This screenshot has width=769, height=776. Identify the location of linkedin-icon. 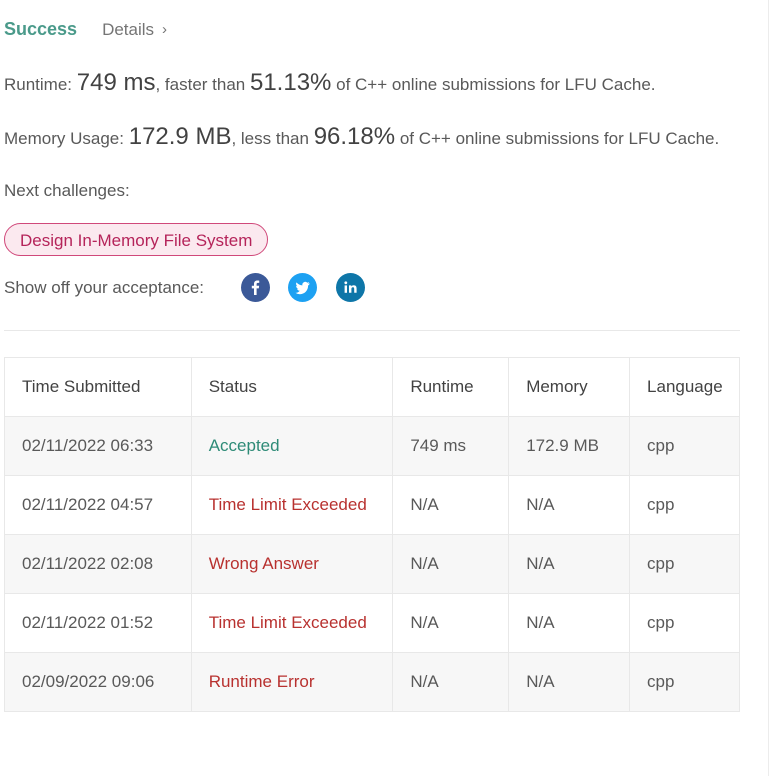
(350, 287).